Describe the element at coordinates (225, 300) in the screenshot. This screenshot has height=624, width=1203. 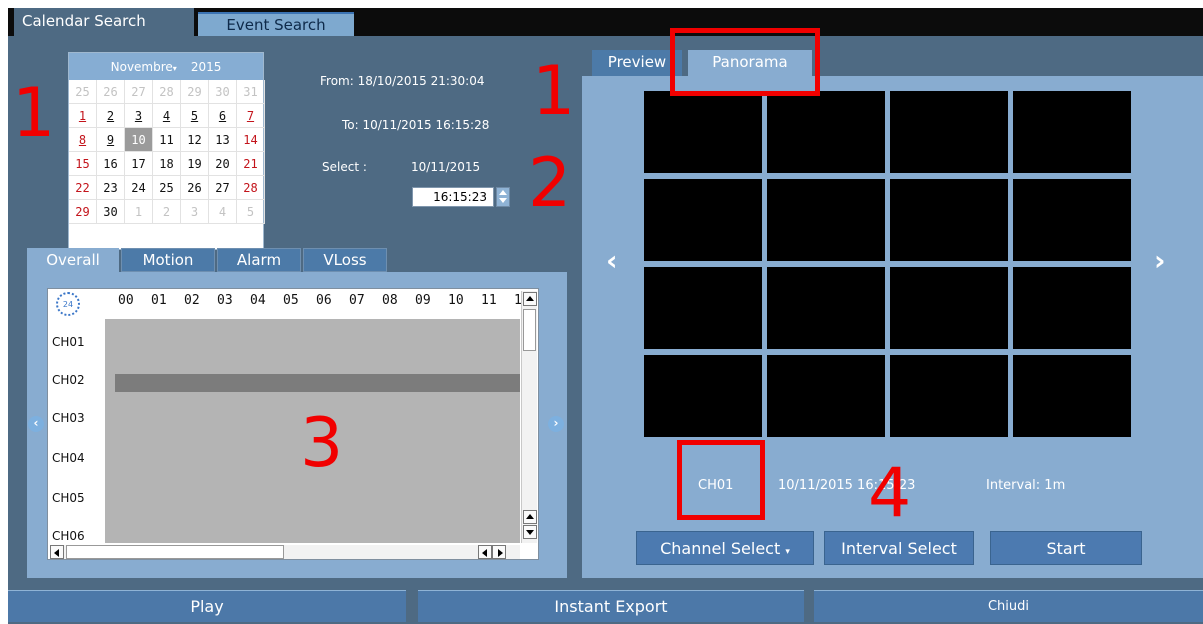
I see `hour-label: 03` at that location.